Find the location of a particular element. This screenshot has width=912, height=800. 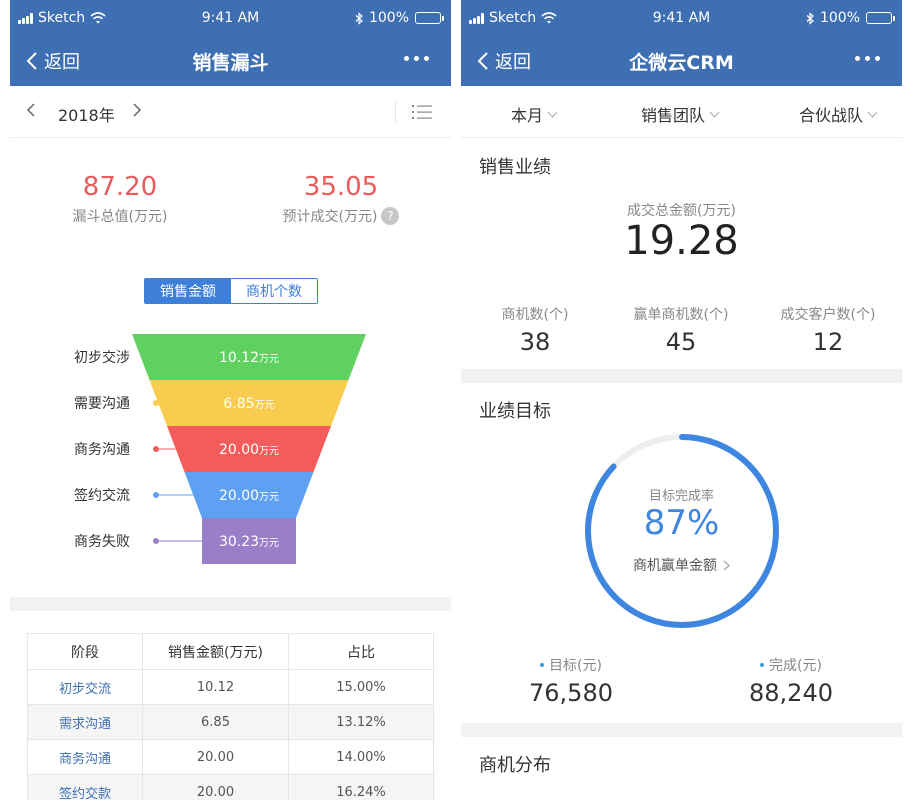

sales-section-title: 销售业绩 is located at coordinates (515, 167).